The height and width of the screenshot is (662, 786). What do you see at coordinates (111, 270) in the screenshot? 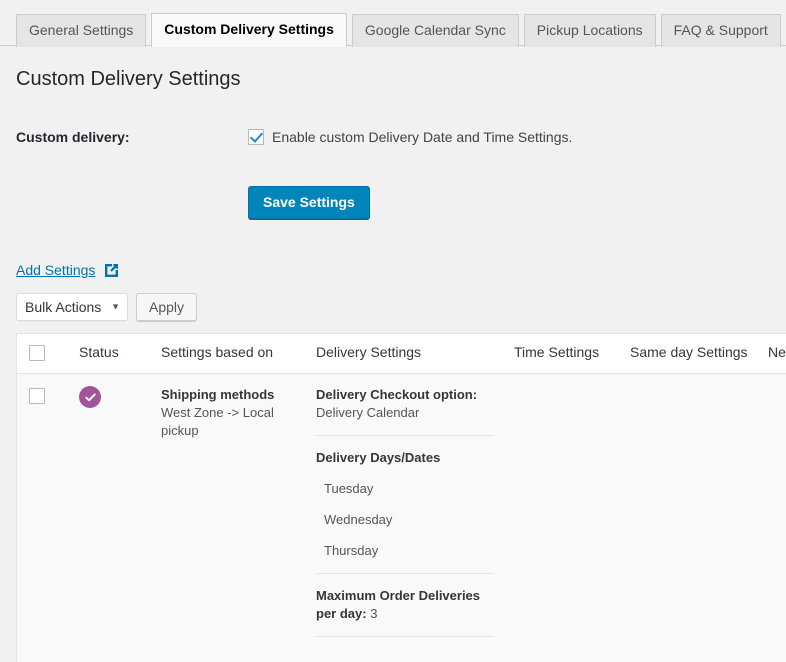
I see `external-link-icon` at bounding box center [111, 270].